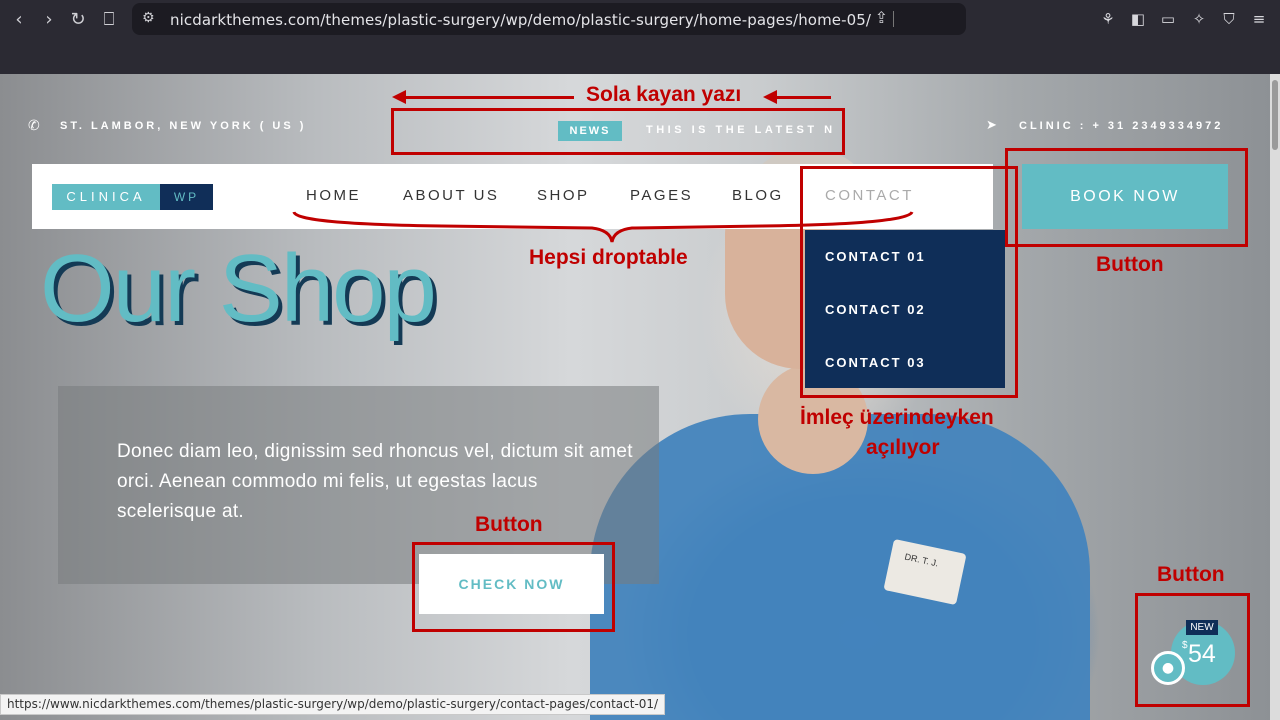 This screenshot has height=720, width=1280. I want to click on nav-blog: BLOG, so click(758, 195).